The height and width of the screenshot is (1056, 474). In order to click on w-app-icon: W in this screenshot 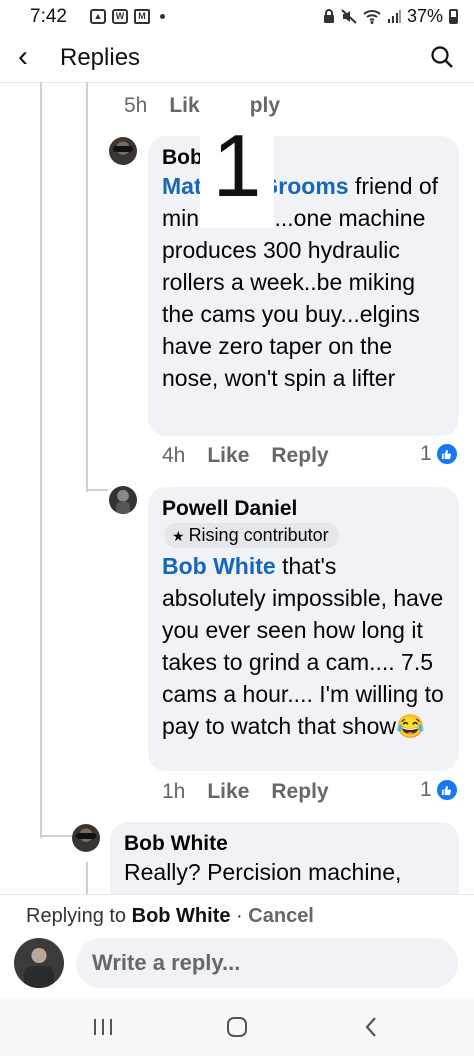, I will do `click(120, 16)`.